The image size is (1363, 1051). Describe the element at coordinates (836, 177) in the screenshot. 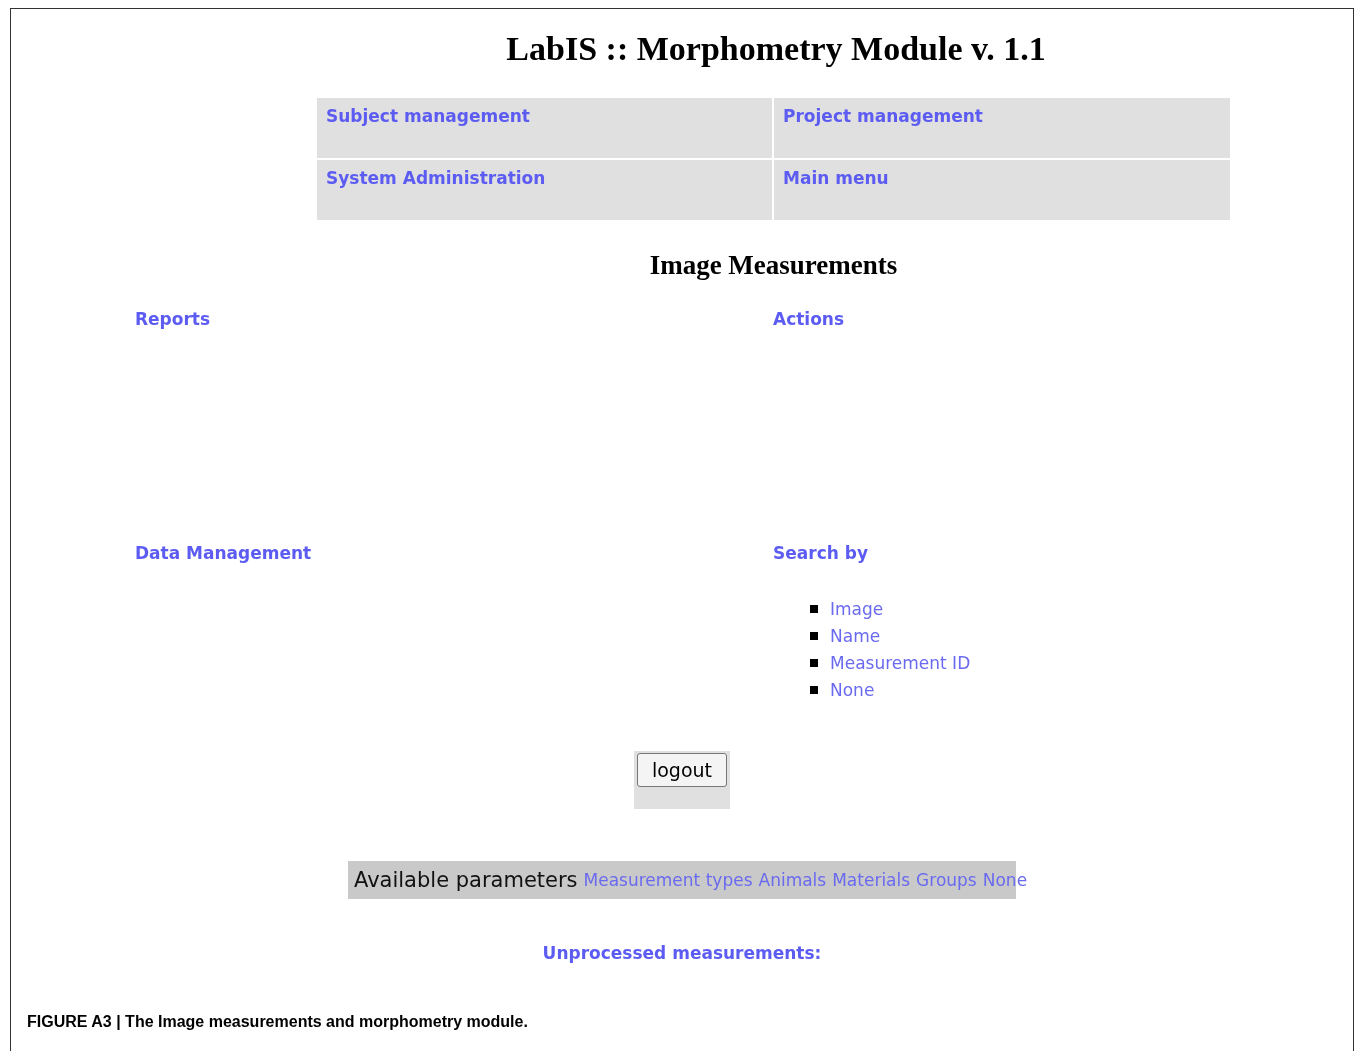

I see `nav-link: Main menu` at that location.